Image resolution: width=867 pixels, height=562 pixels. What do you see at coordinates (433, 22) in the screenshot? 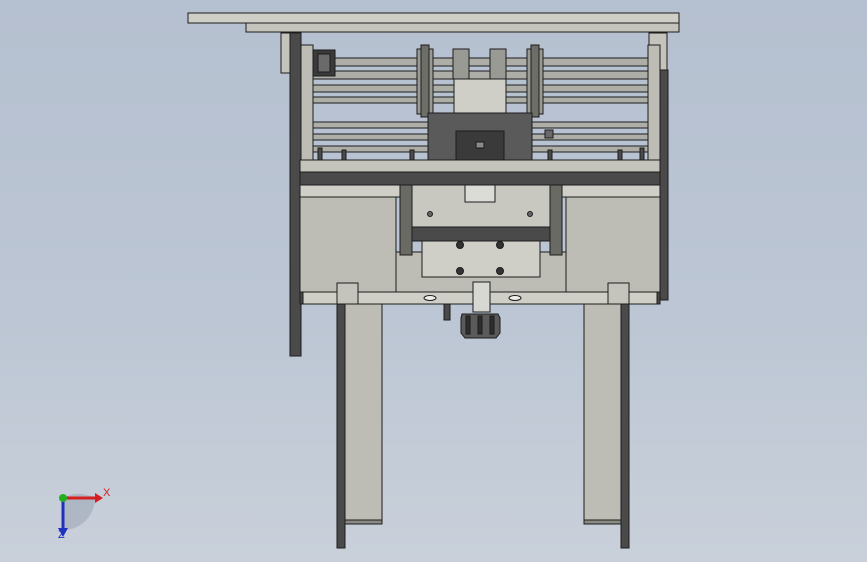
I see `top-cover-plate` at bounding box center [433, 22].